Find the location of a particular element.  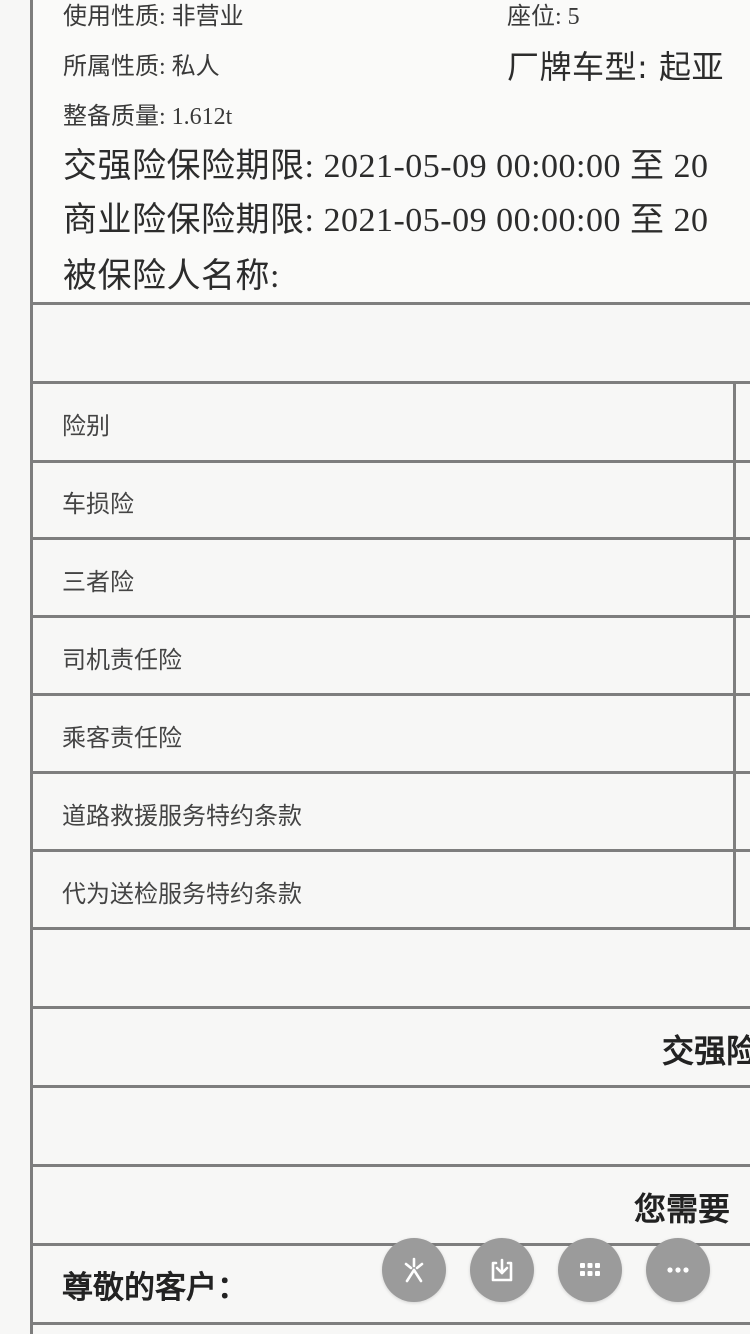

table-header-coverage-type: 险别 is located at coordinates (86, 426).